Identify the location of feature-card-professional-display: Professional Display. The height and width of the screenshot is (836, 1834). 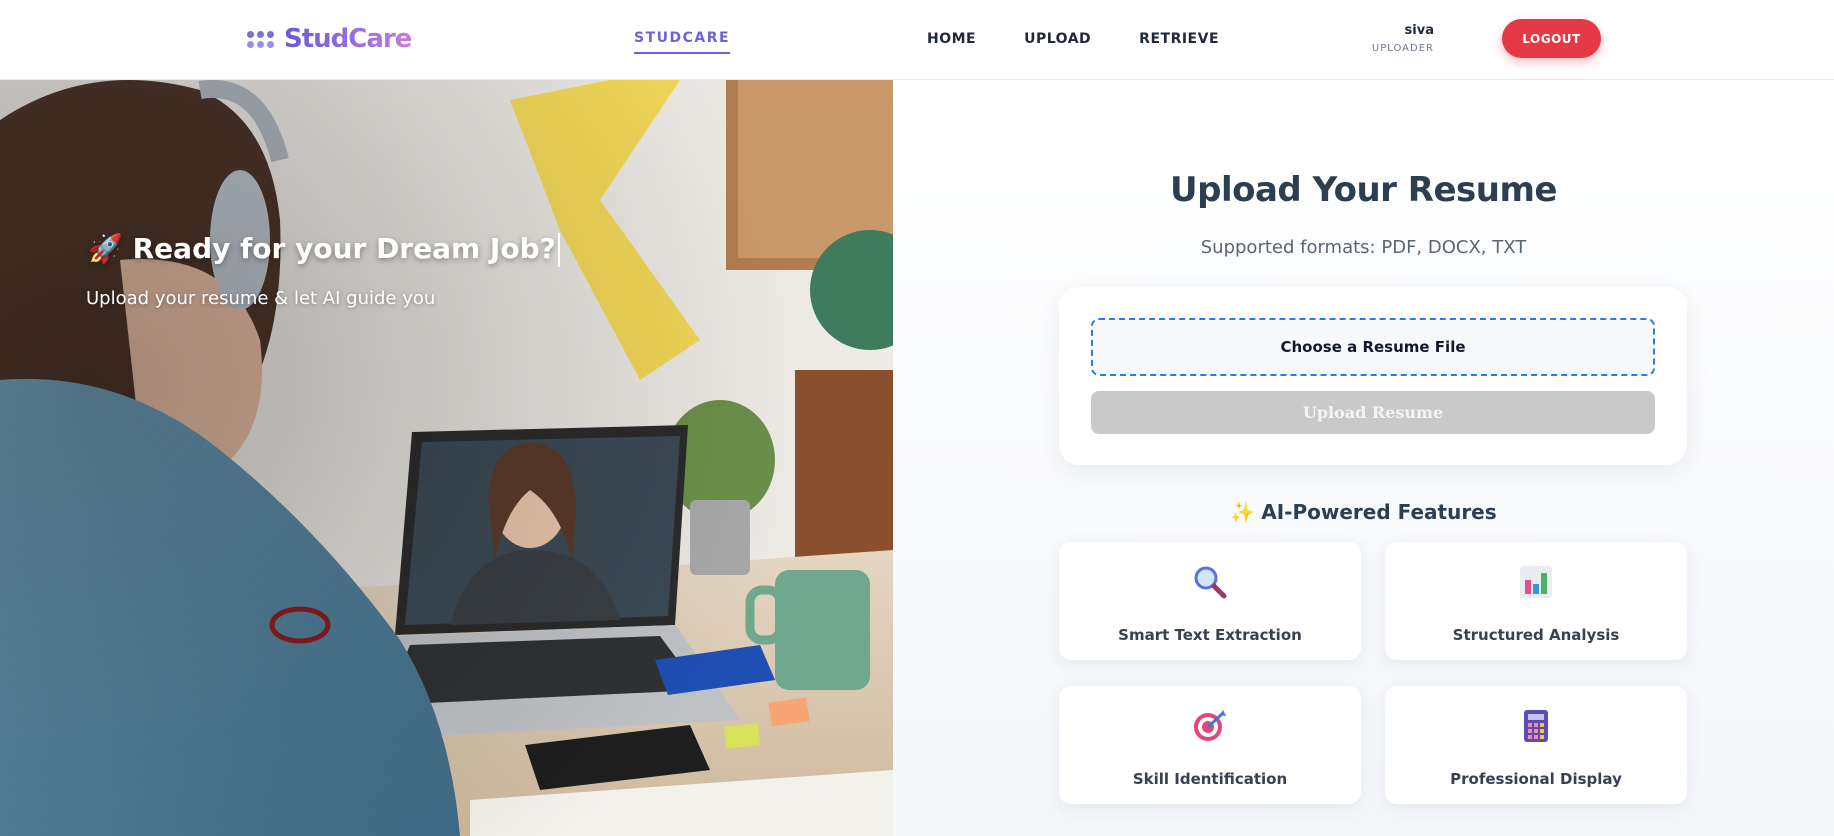
(1536, 745).